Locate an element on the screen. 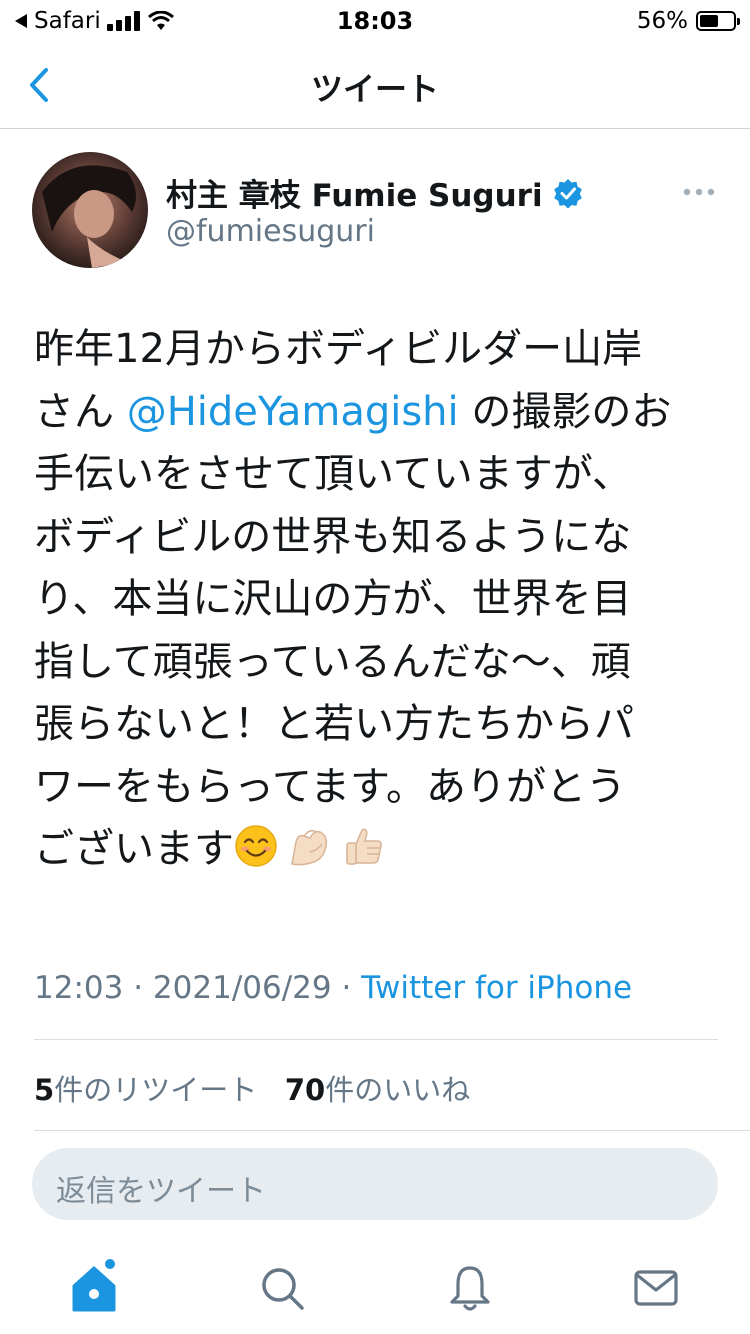  likes-stat: 70件のいいね is located at coordinates (377, 1090).